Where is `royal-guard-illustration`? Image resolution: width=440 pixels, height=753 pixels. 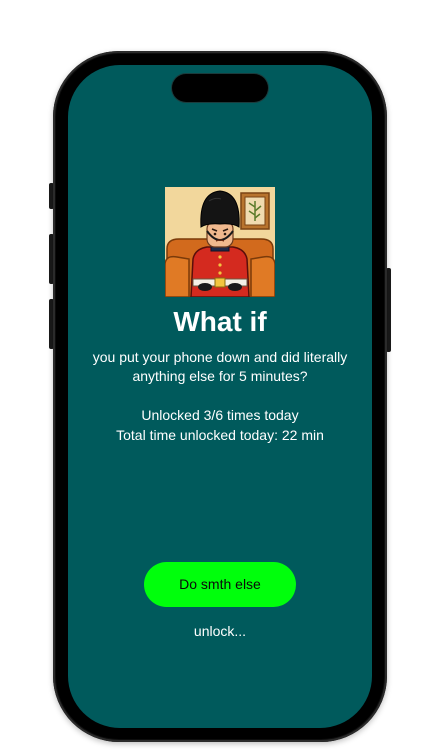
royal-guard-illustration is located at coordinates (220, 242).